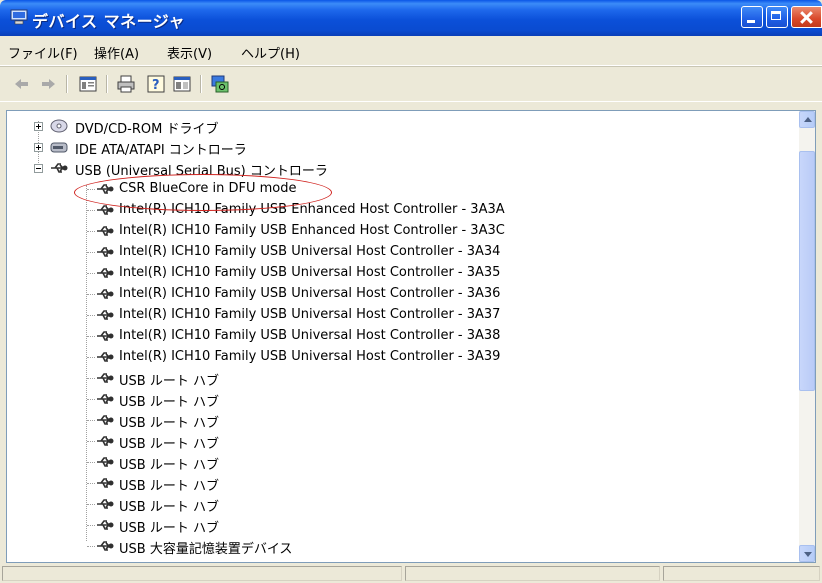 The height and width of the screenshot is (583, 822). Describe the element at coordinates (203, 192) in the screenshot. I see `highlight-circle` at that location.